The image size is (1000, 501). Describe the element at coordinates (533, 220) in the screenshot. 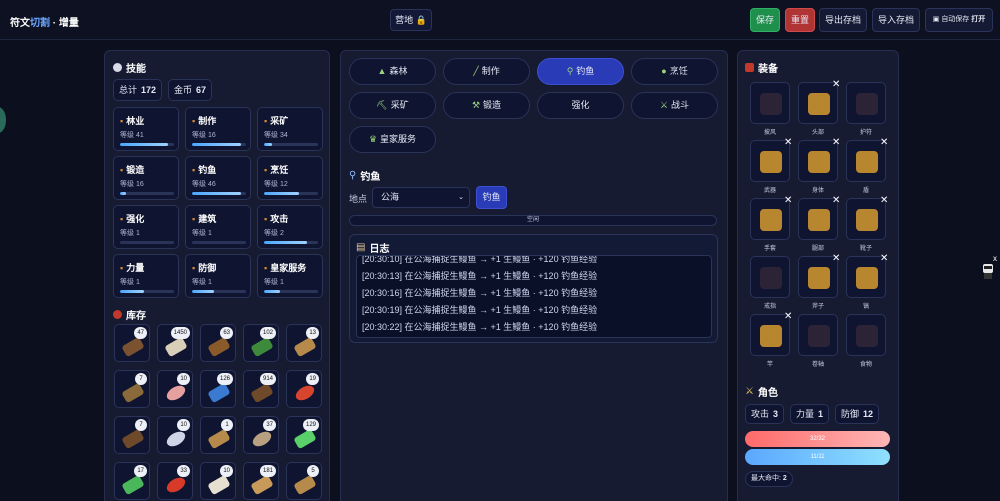

I see `action-progress-bar: 空闲` at that location.